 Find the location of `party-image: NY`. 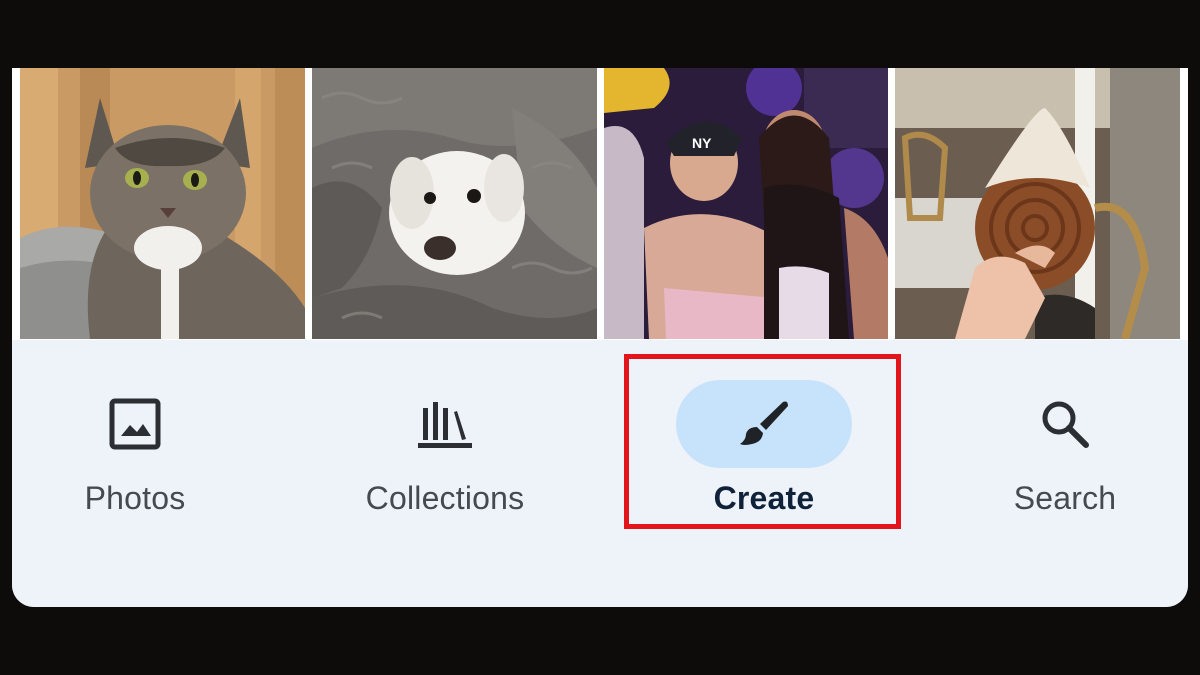

party-image: NY is located at coordinates (746, 203).